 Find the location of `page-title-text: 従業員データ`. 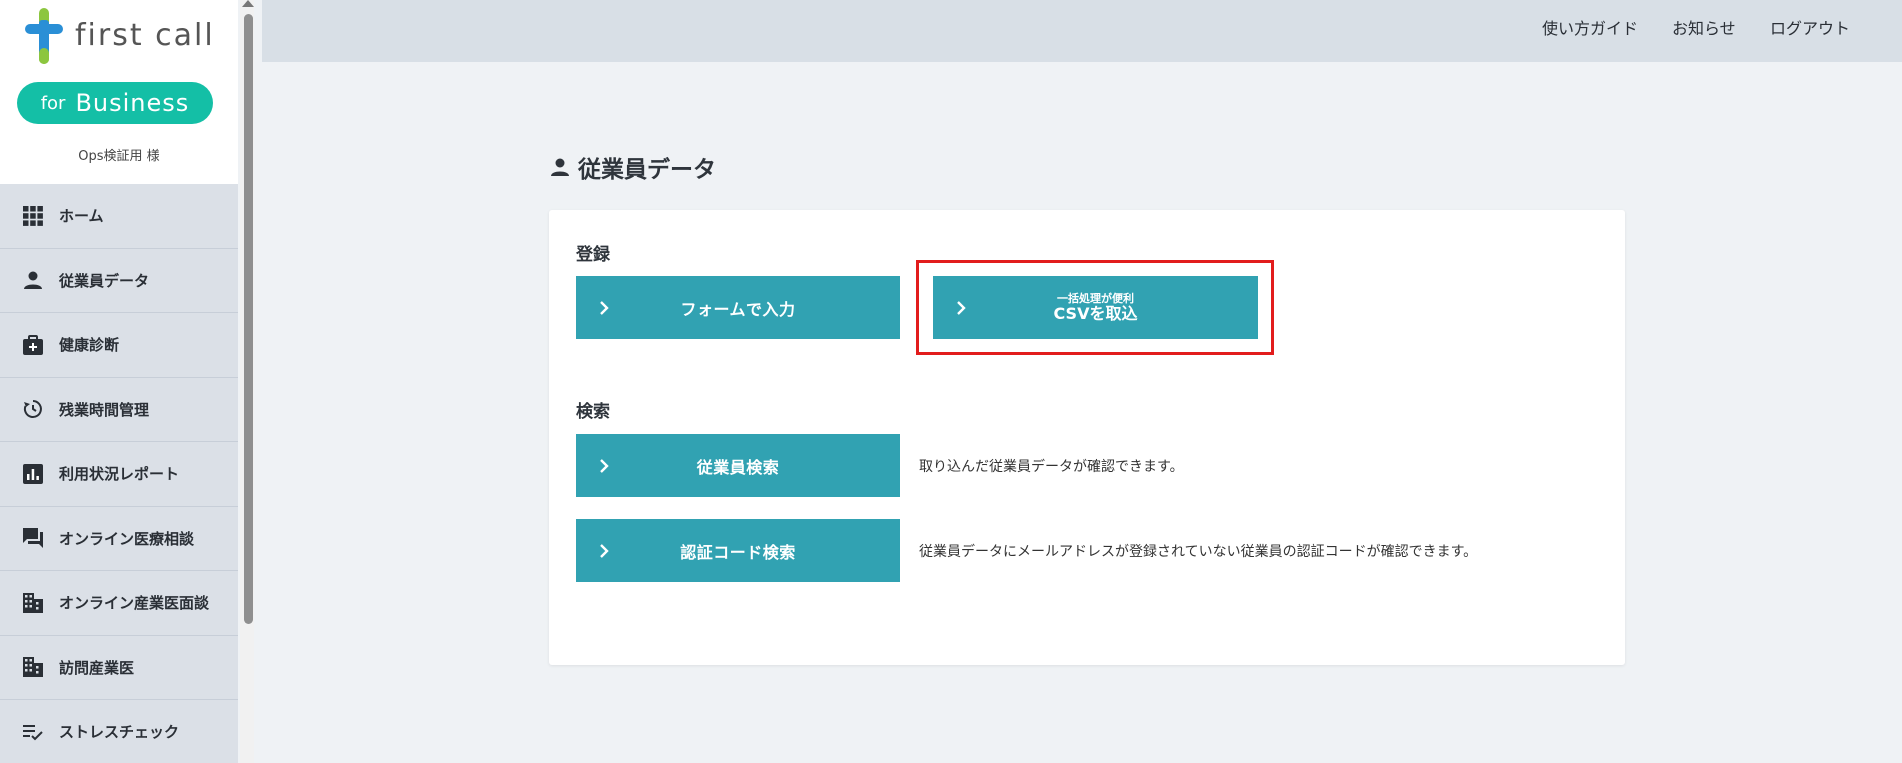

page-title-text: 従業員データ is located at coordinates (647, 170).